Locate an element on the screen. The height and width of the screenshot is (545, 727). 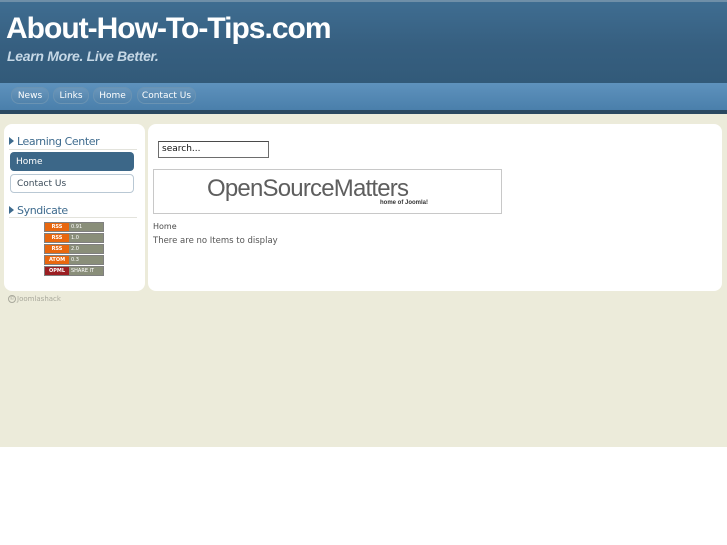
feed-opml-button: OPML SHARE IT is located at coordinates (74, 271).